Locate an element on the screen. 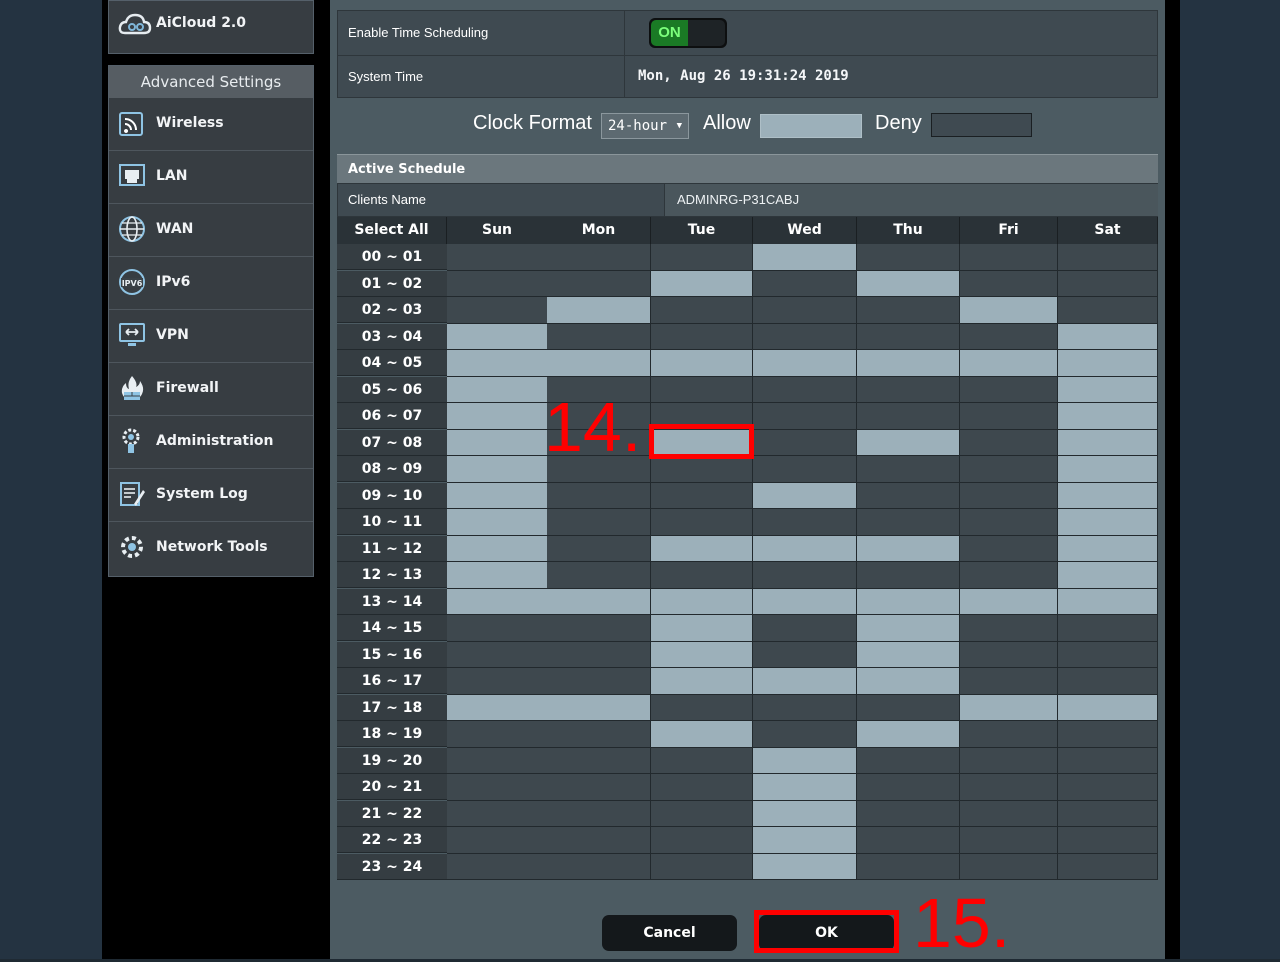 The width and height of the screenshot is (1280, 962). hour-row-label: 09 ~ 10 is located at coordinates (392, 496).